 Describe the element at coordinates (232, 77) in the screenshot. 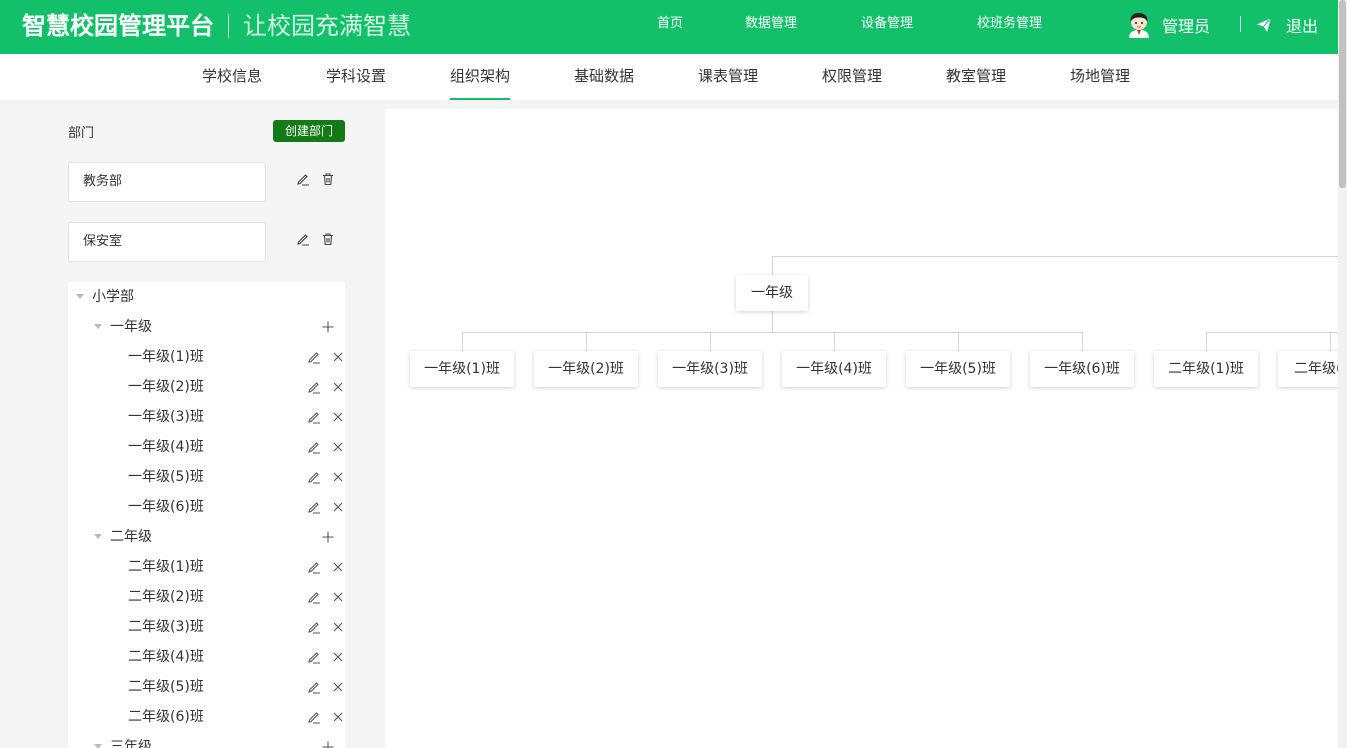

I see `tab-school-info: 学校信息` at that location.